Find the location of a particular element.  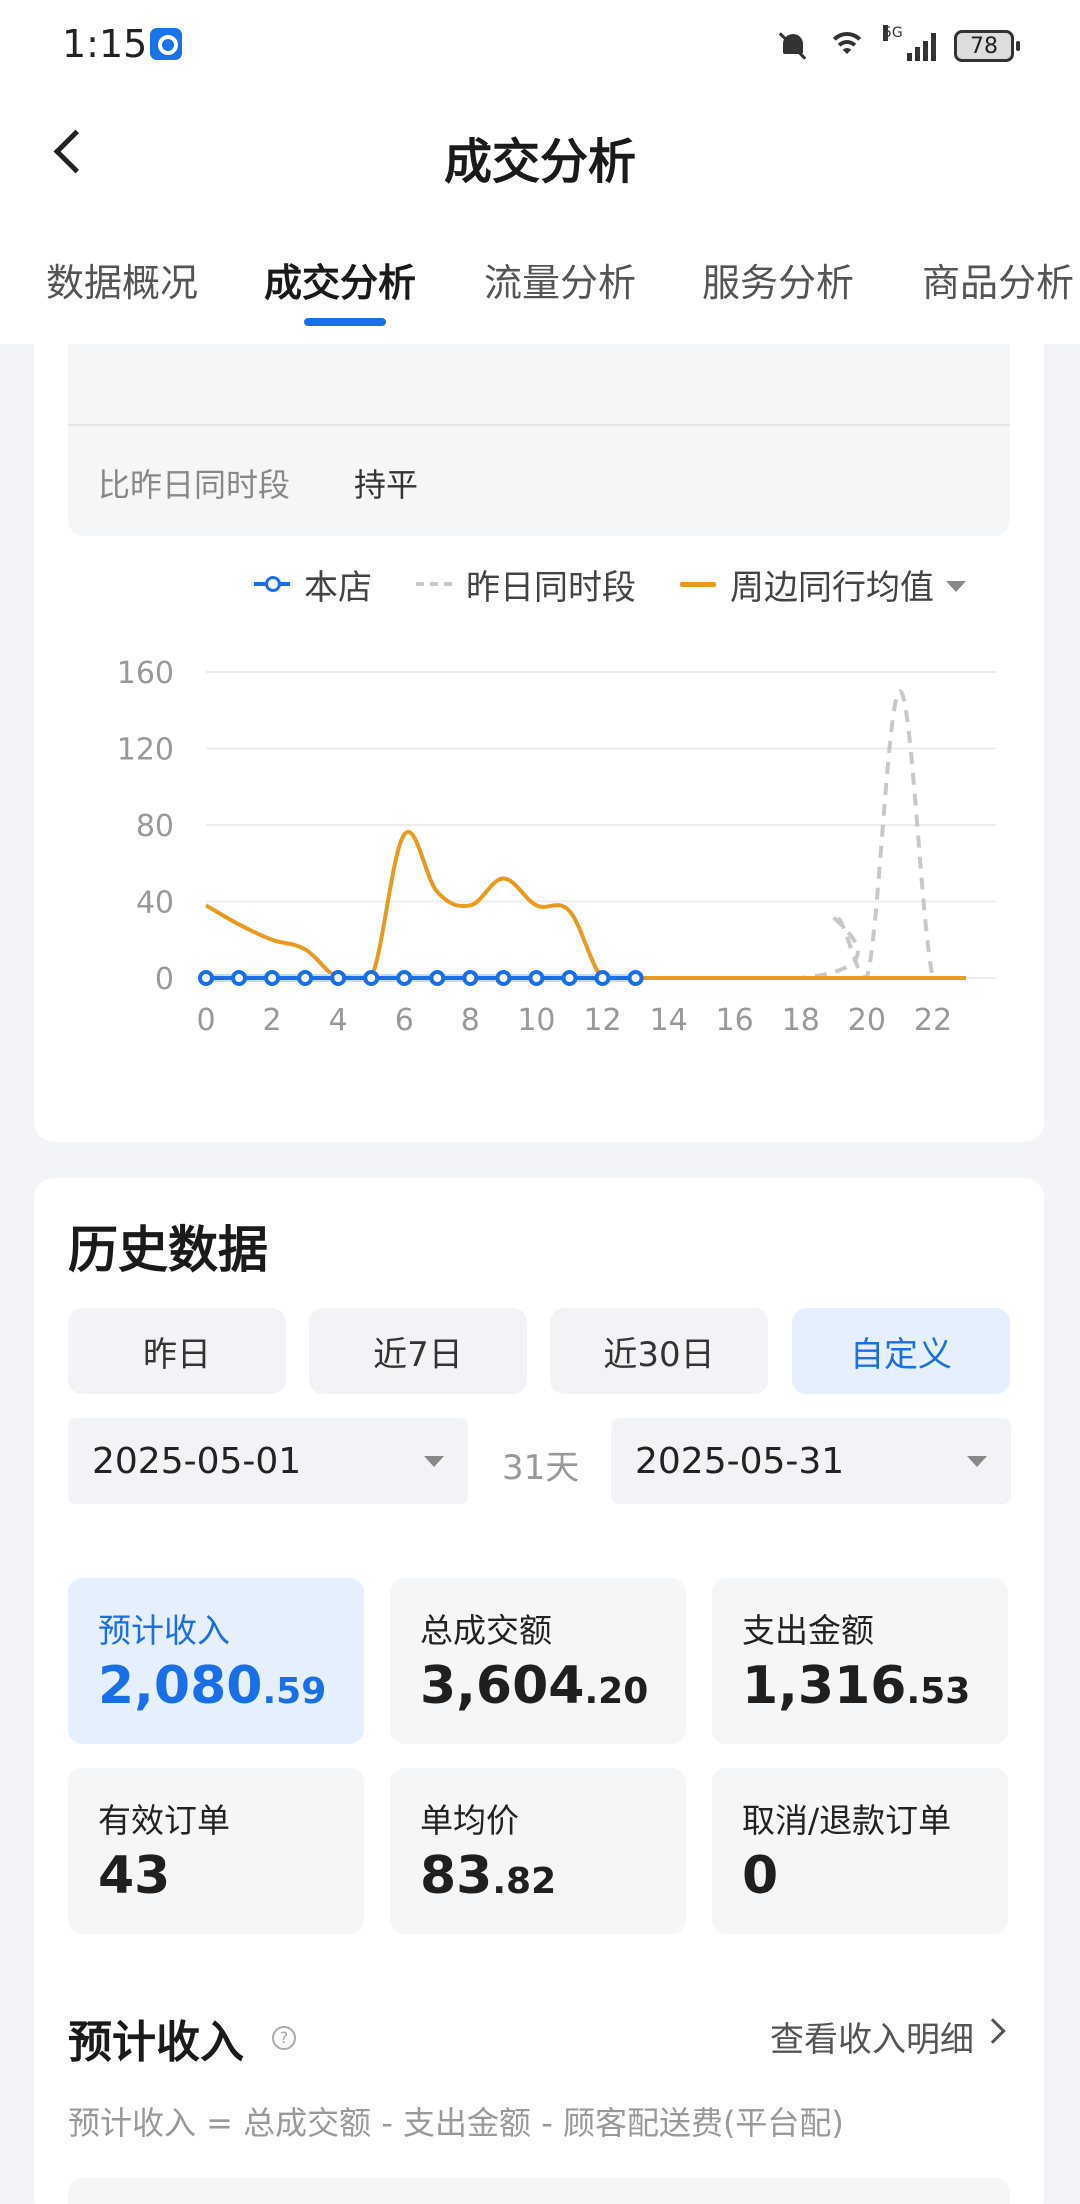

x-tick-label: 2 is located at coordinates (272, 1020).